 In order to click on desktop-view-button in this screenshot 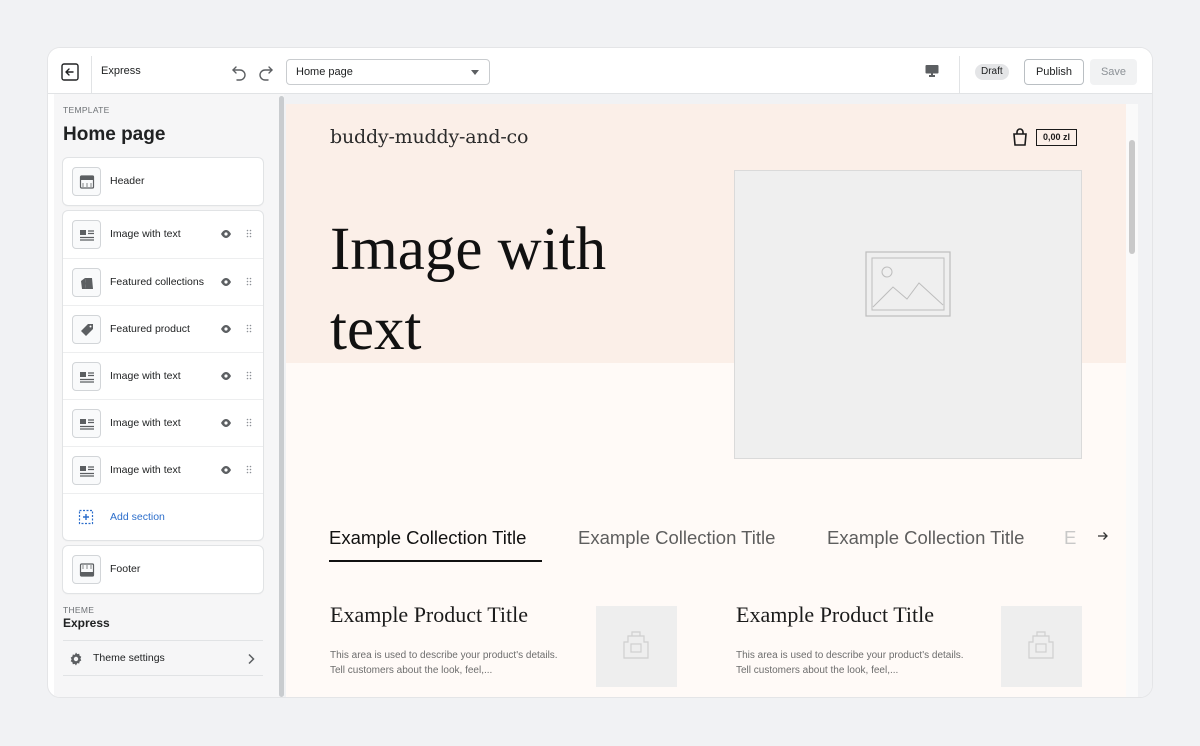, I will do `click(932, 71)`.